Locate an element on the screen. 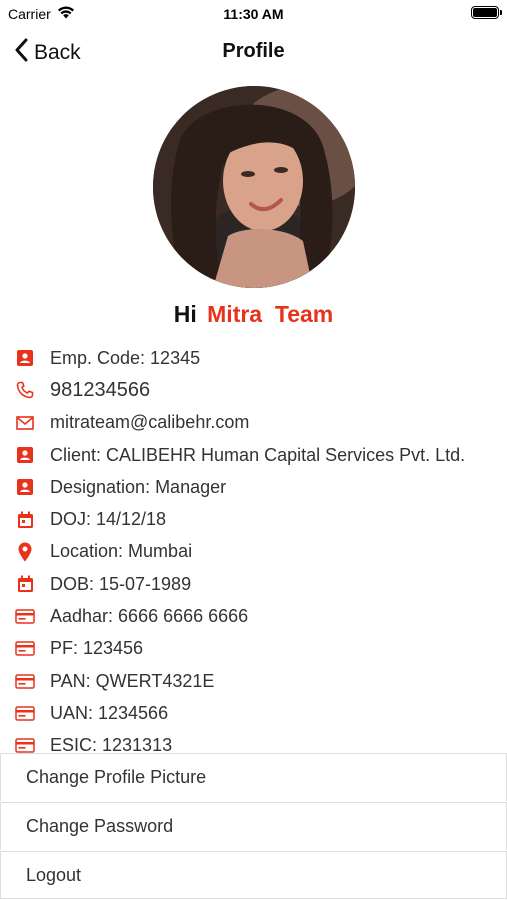 The image size is (507, 900). phone-icon is located at coordinates (25, 390).